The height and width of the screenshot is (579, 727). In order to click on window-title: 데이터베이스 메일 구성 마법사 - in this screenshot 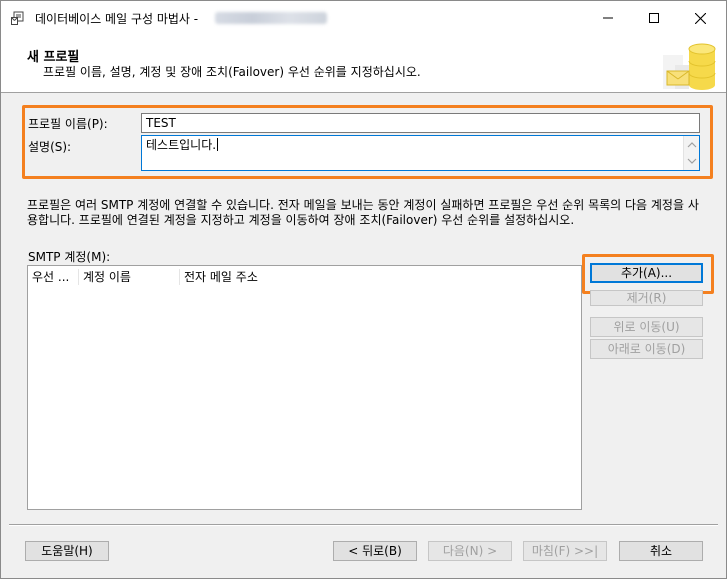, I will do `click(117, 19)`.